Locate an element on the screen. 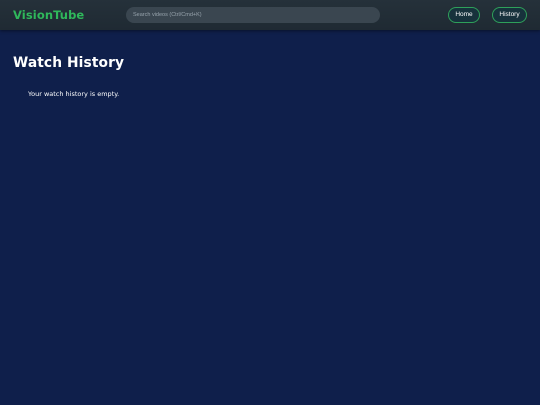  page-title: Watch History is located at coordinates (69, 63).